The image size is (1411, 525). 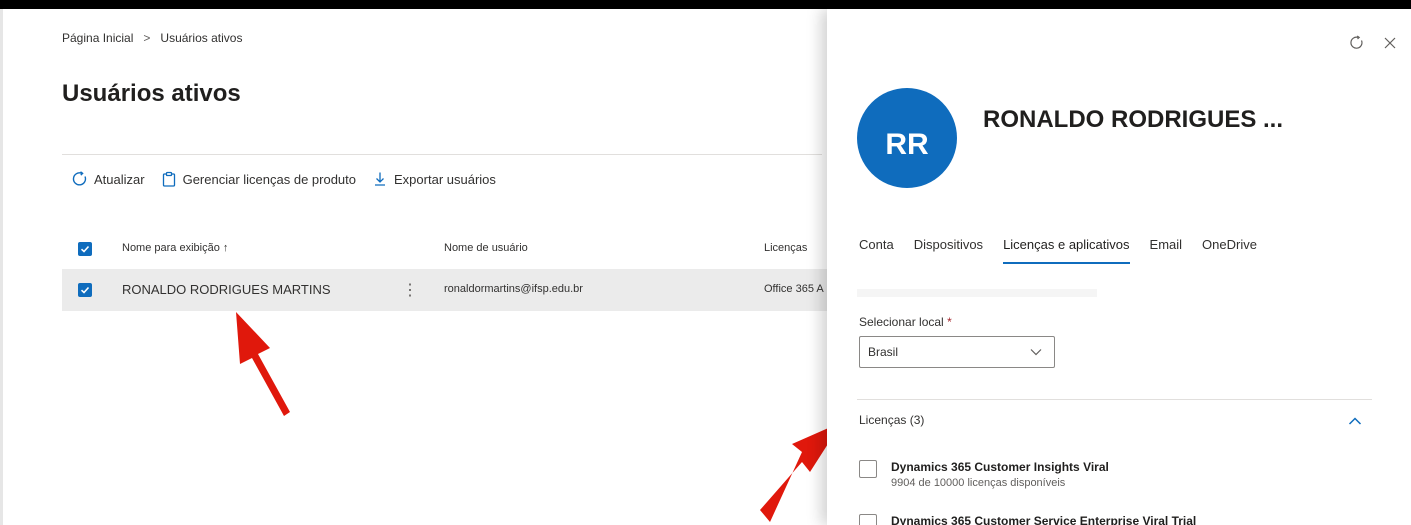 I want to click on location-label-text: Selecionar local, so click(x=901, y=322).